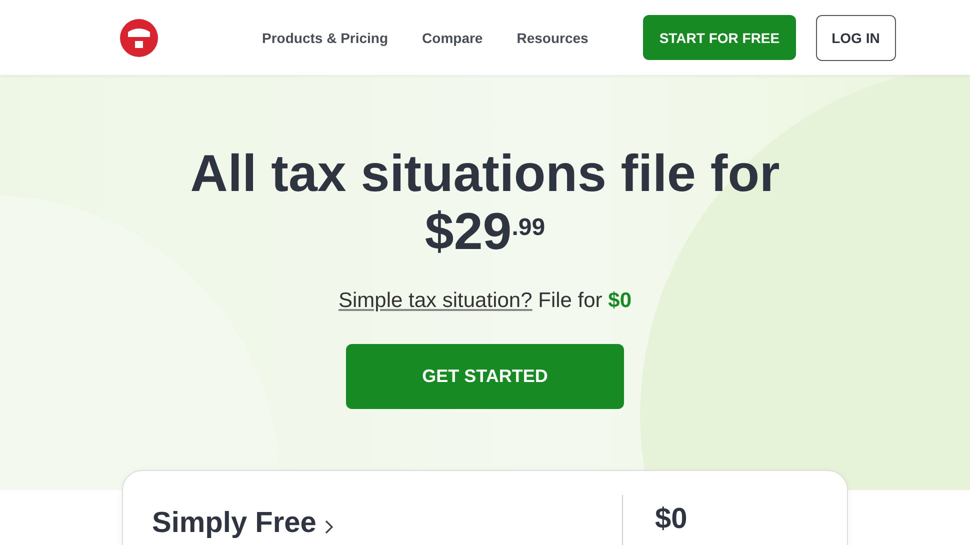 Image resolution: width=970 pixels, height=545 pixels. What do you see at coordinates (139, 37) in the screenshot?
I see `logo-icon` at bounding box center [139, 37].